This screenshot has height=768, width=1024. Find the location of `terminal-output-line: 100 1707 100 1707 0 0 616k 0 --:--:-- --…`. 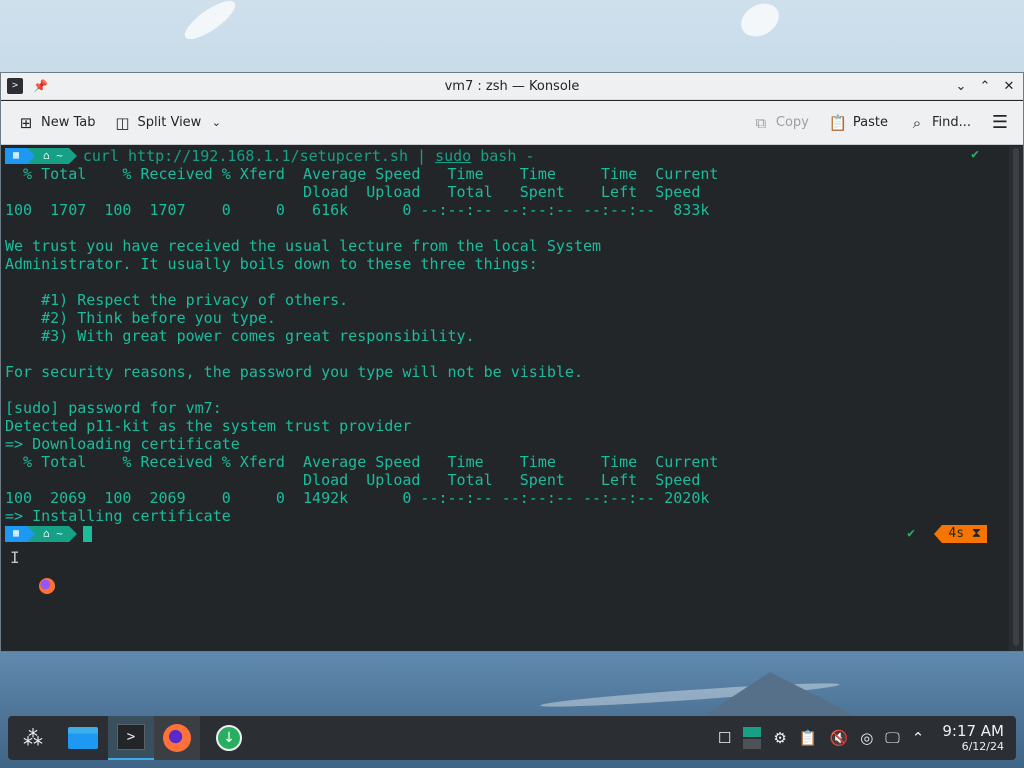

terminal-output-line: 100 1707 100 1707 0 0 616k 0 --:--:-- --… is located at coordinates (357, 210).